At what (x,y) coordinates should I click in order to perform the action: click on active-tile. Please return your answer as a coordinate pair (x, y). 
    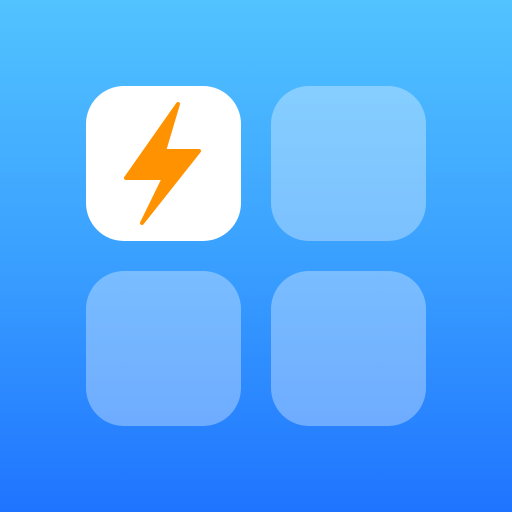
    Looking at the image, I should click on (163, 163).